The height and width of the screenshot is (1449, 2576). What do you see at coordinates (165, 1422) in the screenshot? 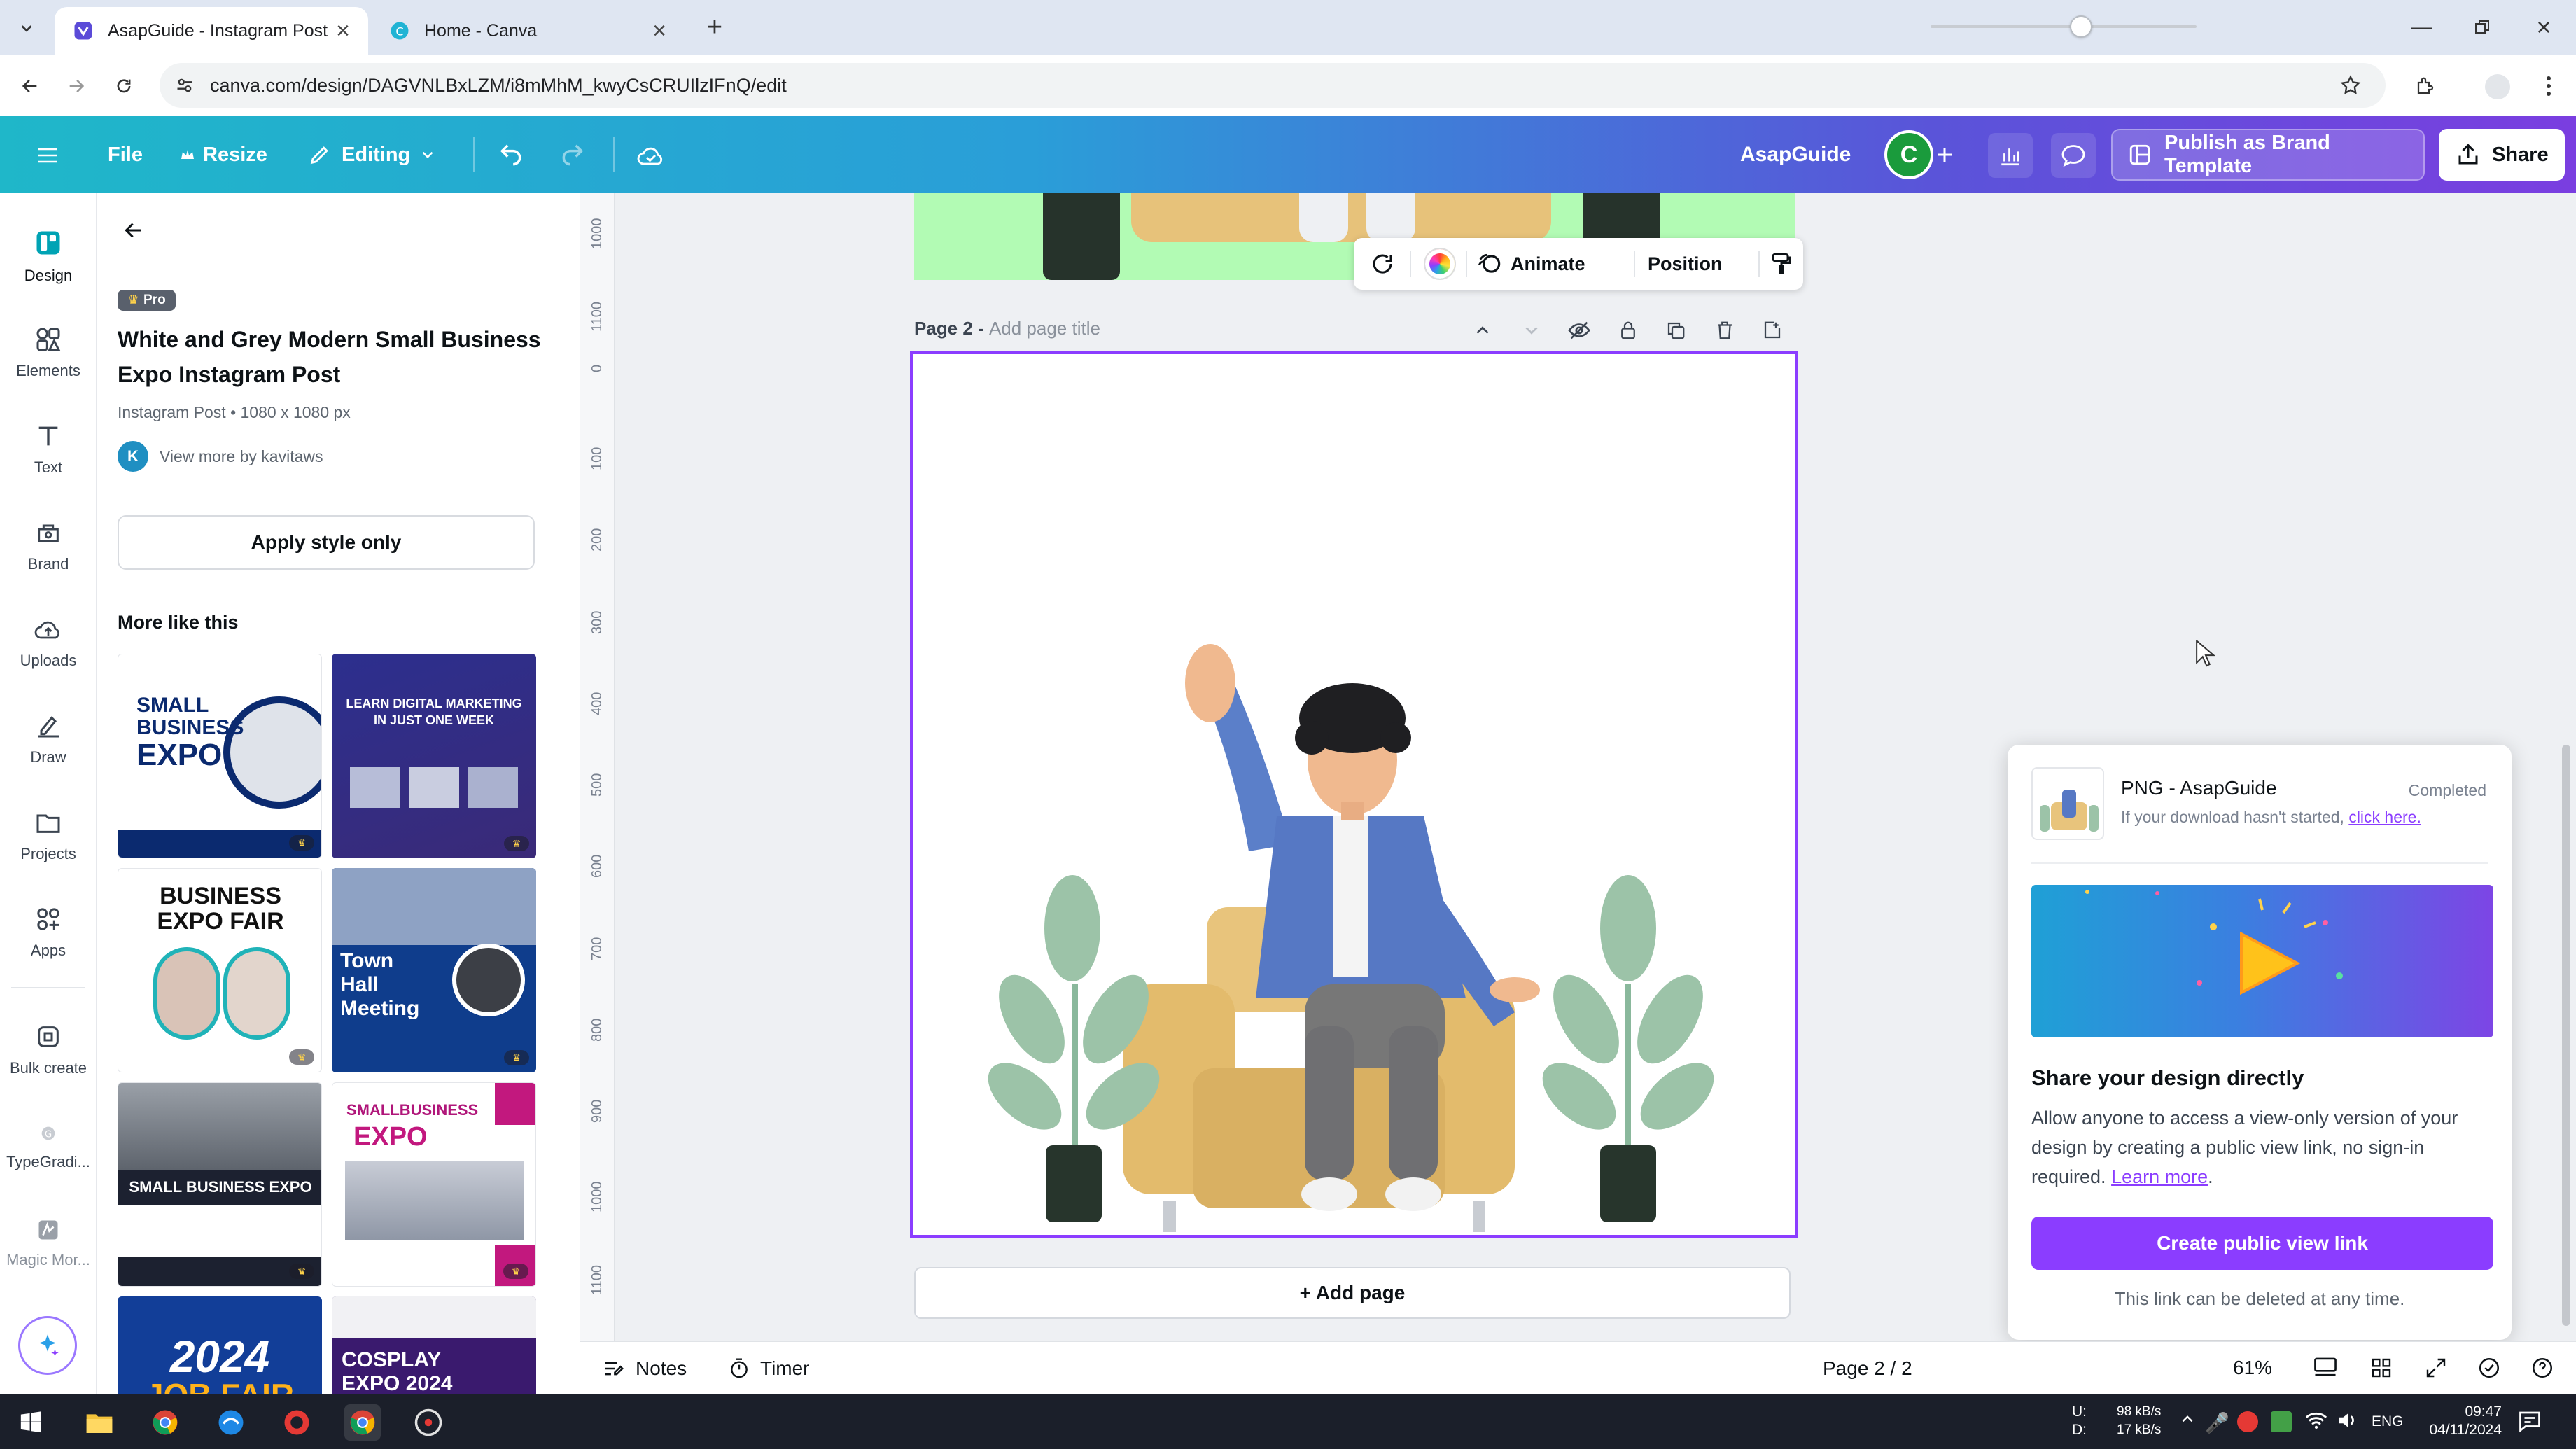
I see `taskbar-chrome` at bounding box center [165, 1422].